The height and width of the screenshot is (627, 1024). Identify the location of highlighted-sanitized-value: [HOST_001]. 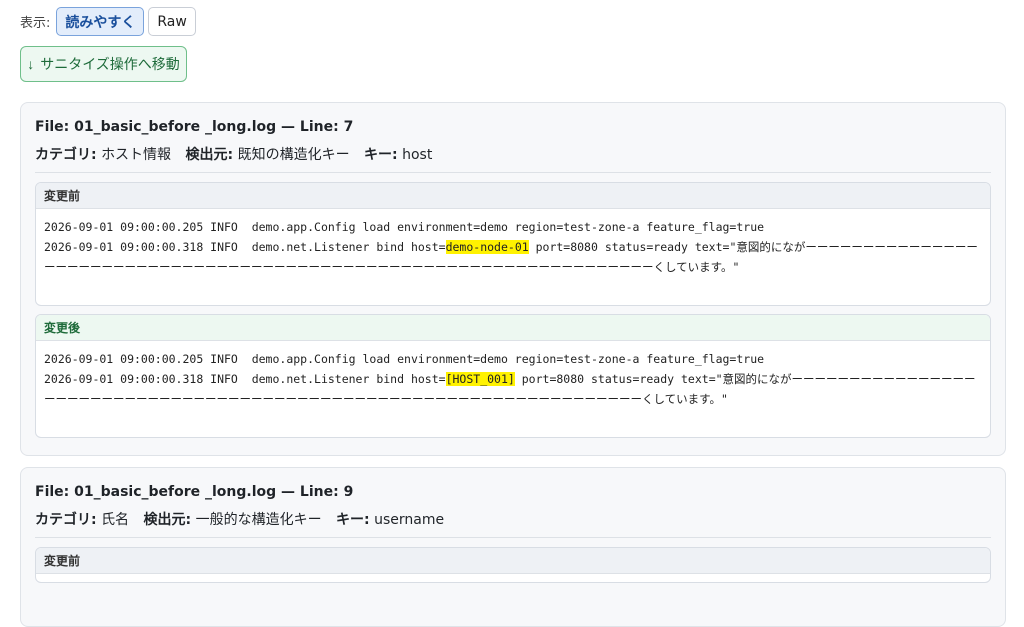
(480, 379).